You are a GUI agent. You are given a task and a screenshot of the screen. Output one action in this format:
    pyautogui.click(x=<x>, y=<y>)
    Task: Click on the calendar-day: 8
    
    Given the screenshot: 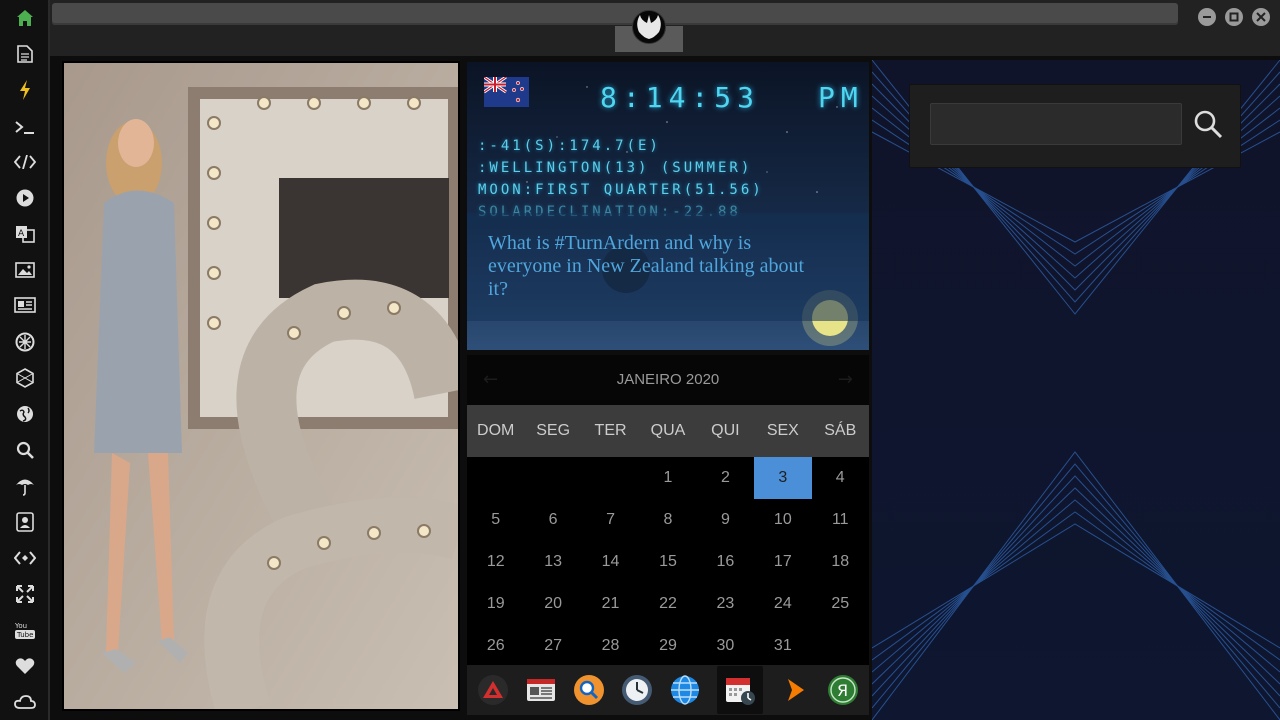 What is the action you would take?
    pyautogui.click(x=667, y=520)
    